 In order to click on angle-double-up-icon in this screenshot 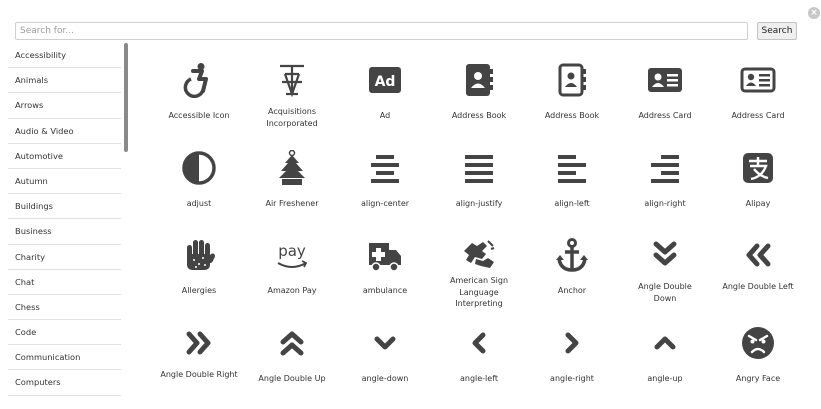, I will do `click(292, 343)`.